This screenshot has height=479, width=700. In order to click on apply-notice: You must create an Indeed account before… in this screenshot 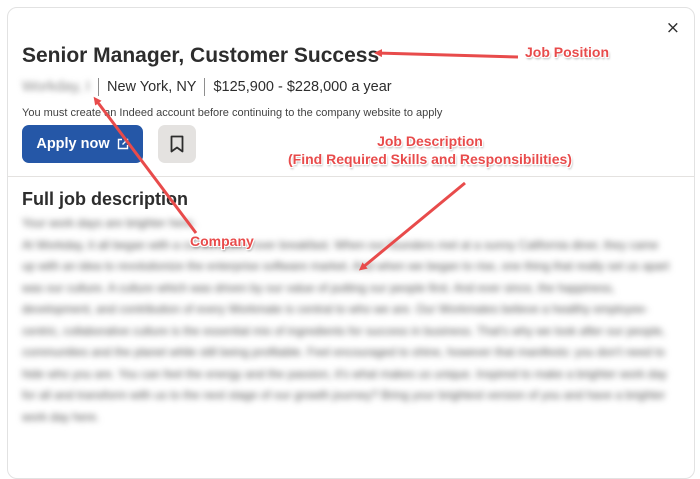, I will do `click(232, 113)`.